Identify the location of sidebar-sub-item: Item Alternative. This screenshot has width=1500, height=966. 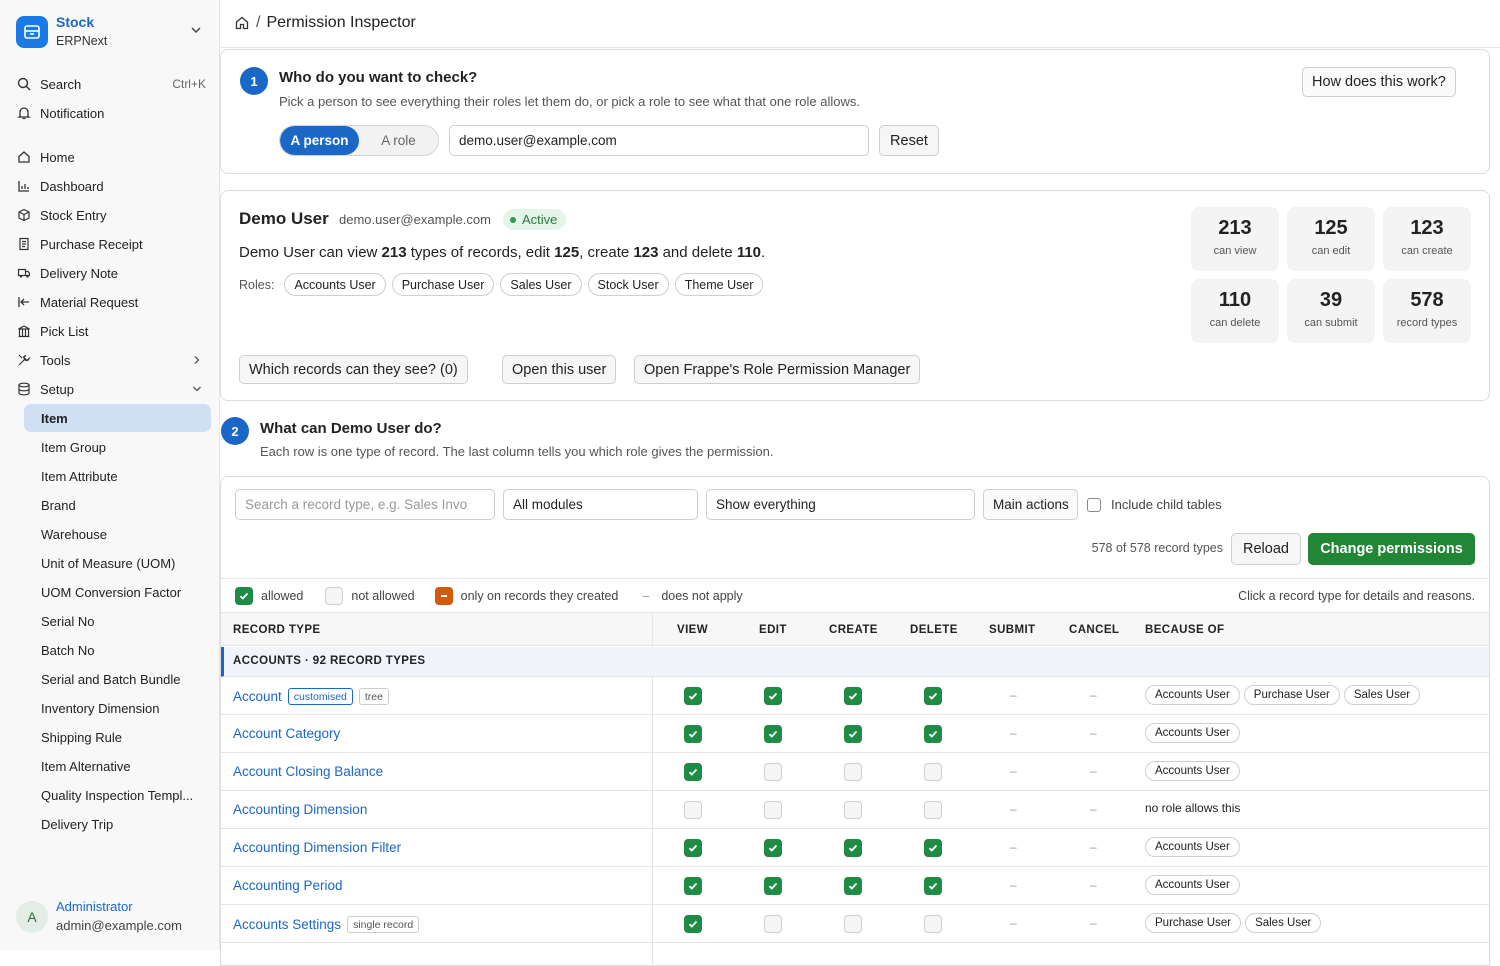
(117, 766).